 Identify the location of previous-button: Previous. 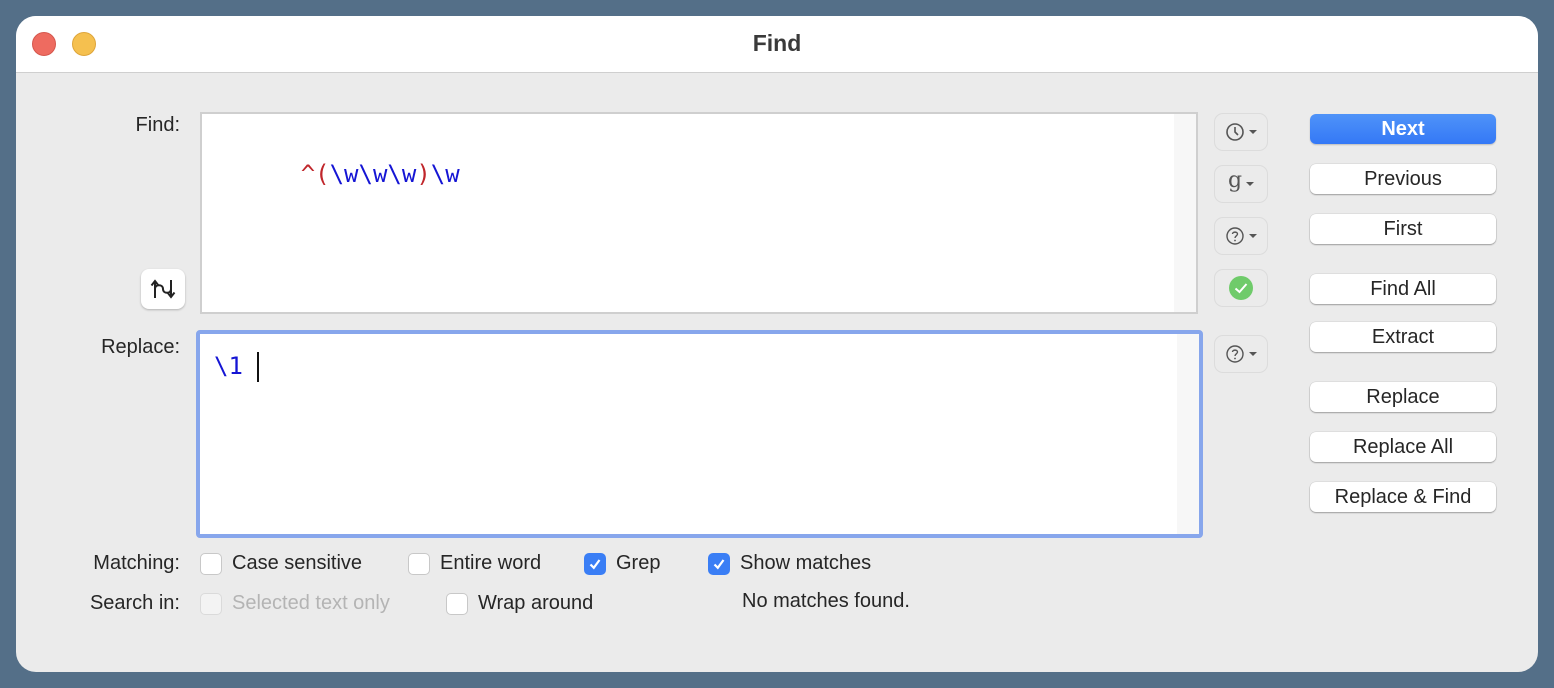
(1403, 179).